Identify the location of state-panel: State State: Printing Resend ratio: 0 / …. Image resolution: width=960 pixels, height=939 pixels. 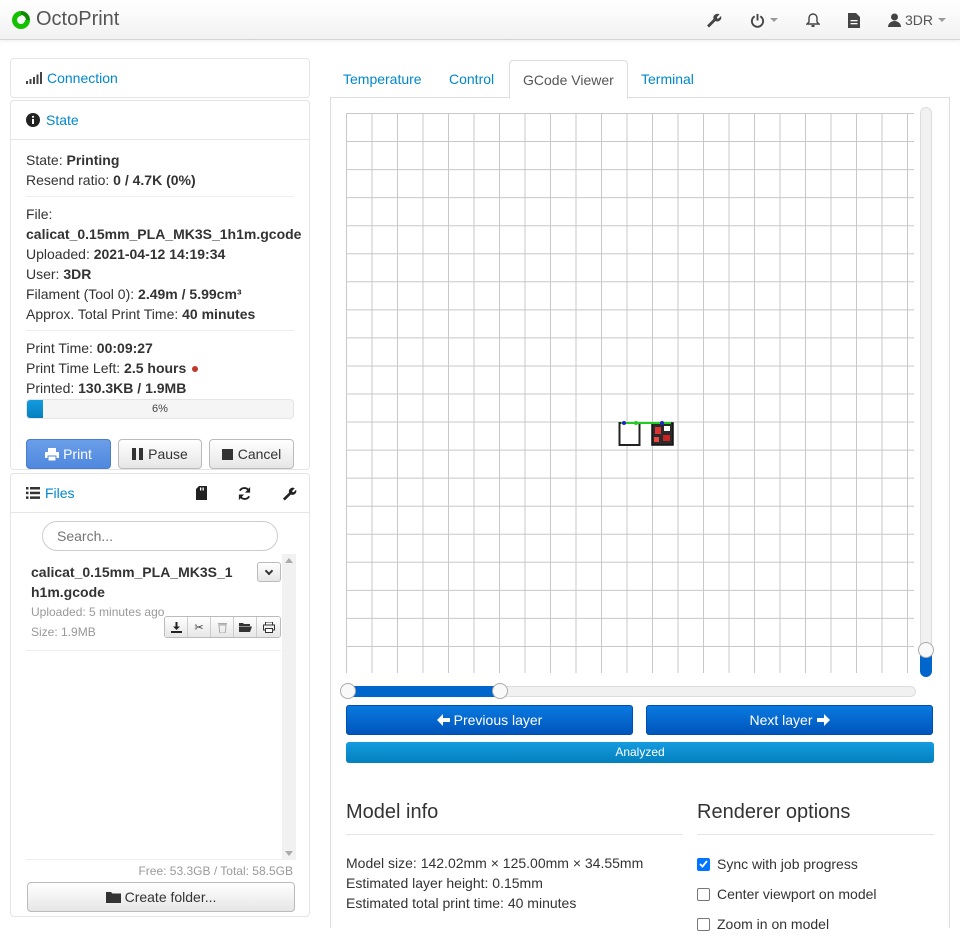
(160, 285).